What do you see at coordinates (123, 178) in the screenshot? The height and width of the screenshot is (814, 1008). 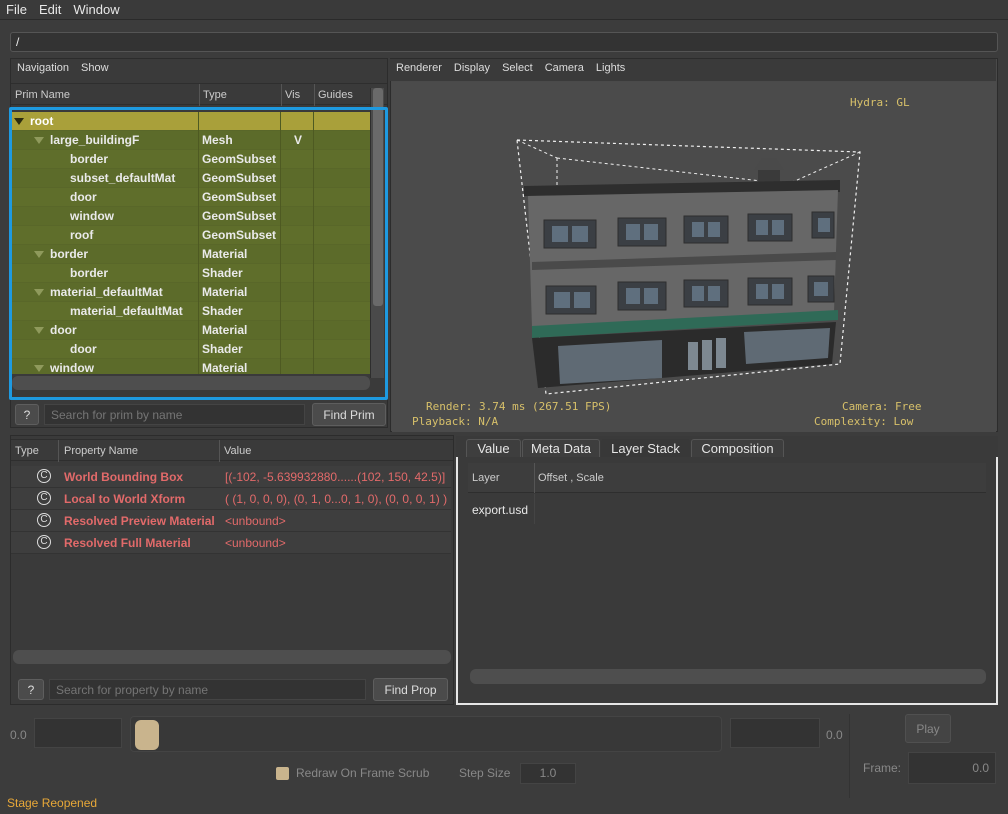 I see `prim-name: subset_defaultMat` at bounding box center [123, 178].